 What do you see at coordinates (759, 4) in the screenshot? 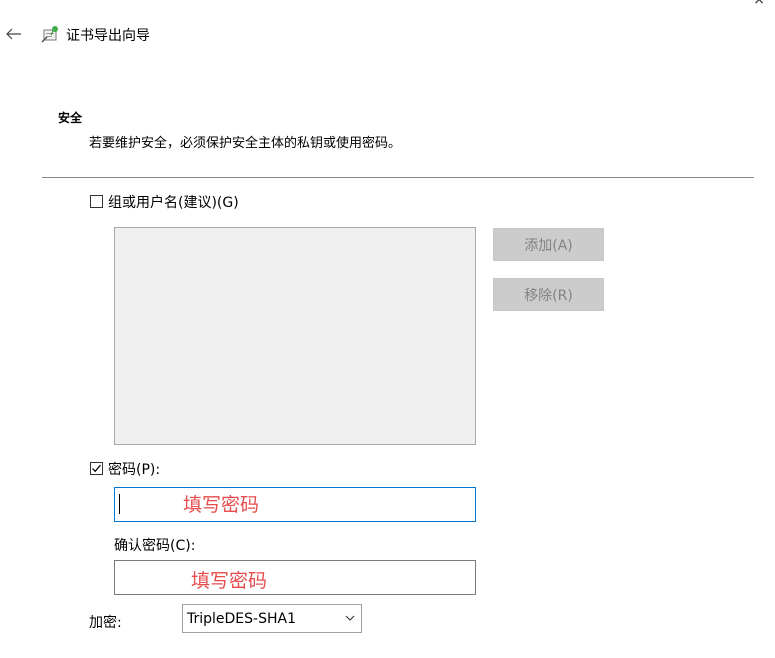
I see `close-icon: ×` at bounding box center [759, 4].